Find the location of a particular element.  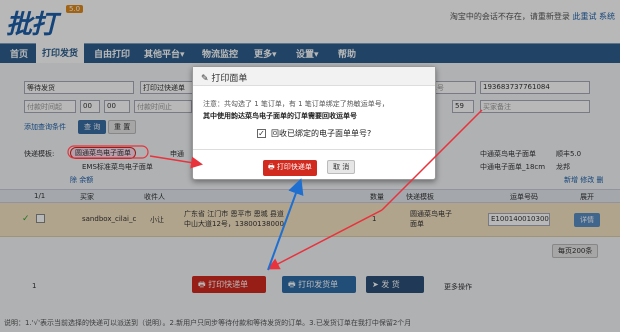

arrow-express-to-dialog is located at coordinates (176, 162).